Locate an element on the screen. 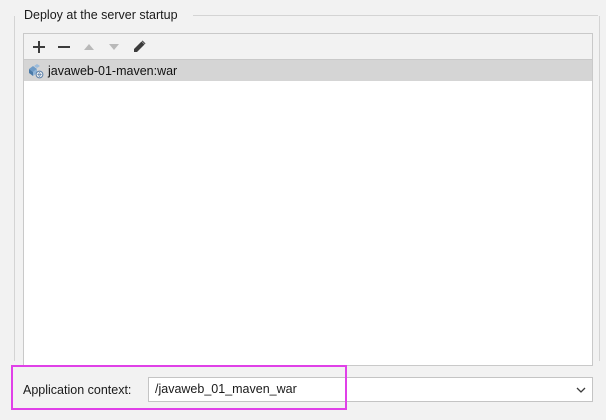  chevron-down-icon is located at coordinates (581, 389).